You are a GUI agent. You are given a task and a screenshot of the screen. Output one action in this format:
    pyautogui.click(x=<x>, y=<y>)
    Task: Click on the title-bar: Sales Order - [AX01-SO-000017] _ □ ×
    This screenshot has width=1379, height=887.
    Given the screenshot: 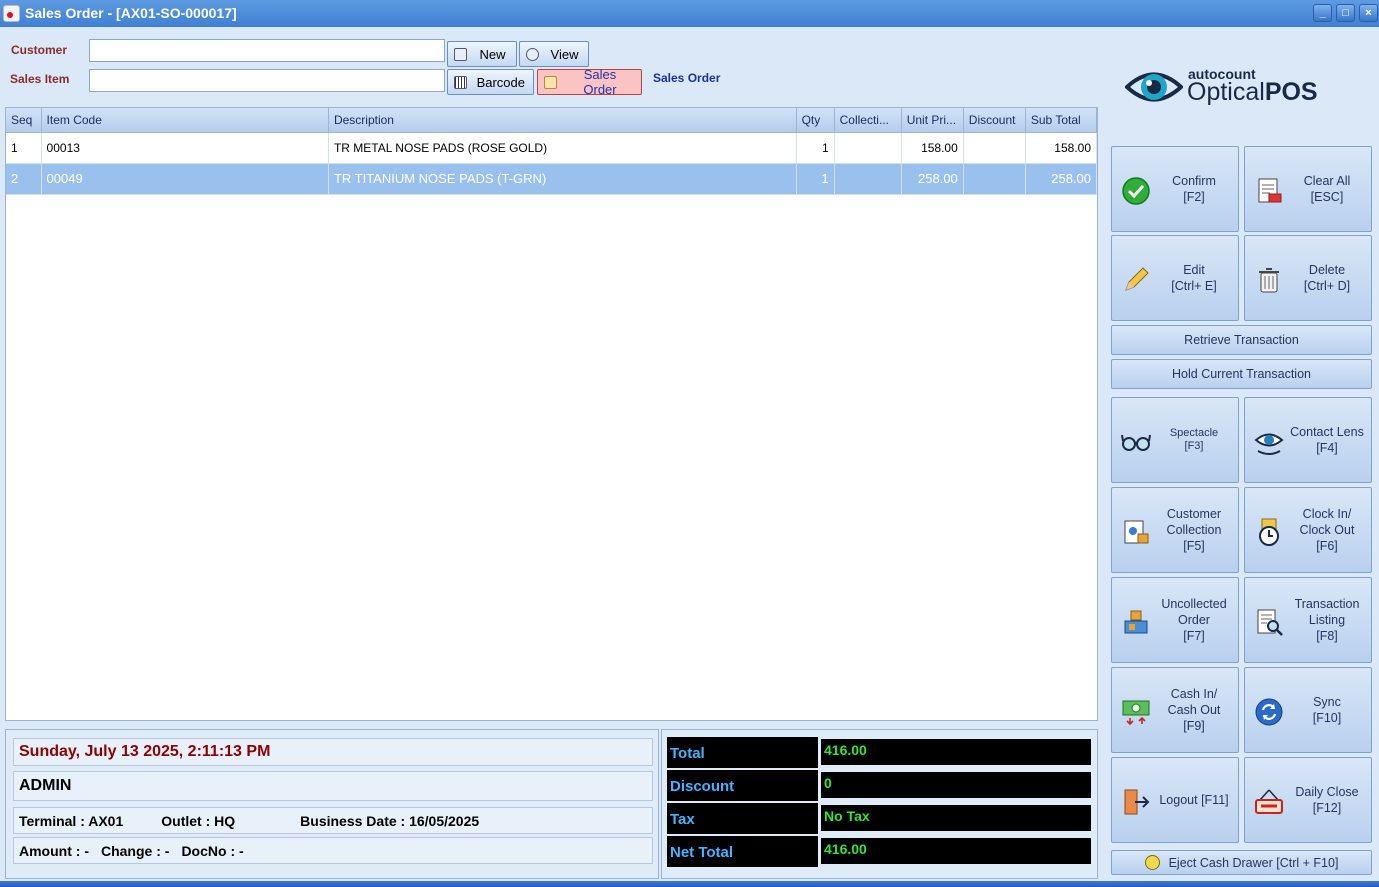 What is the action you would take?
    pyautogui.click(x=689, y=13)
    